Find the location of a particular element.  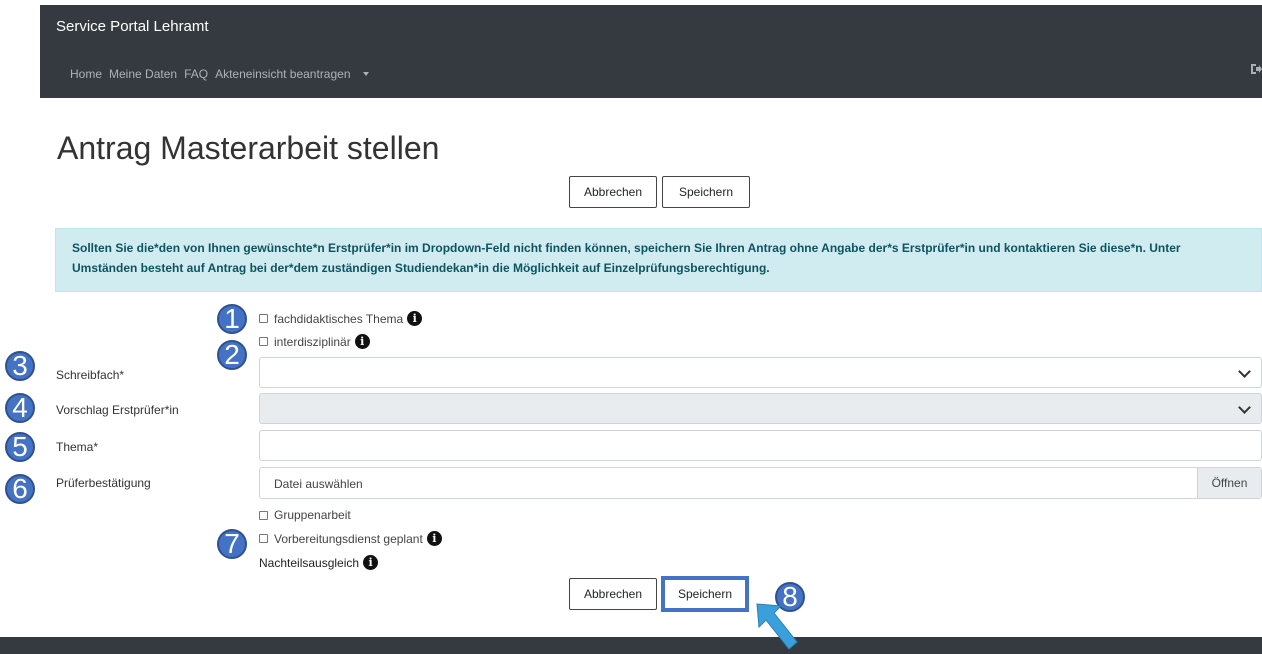

schreibfach-select is located at coordinates (760, 372).